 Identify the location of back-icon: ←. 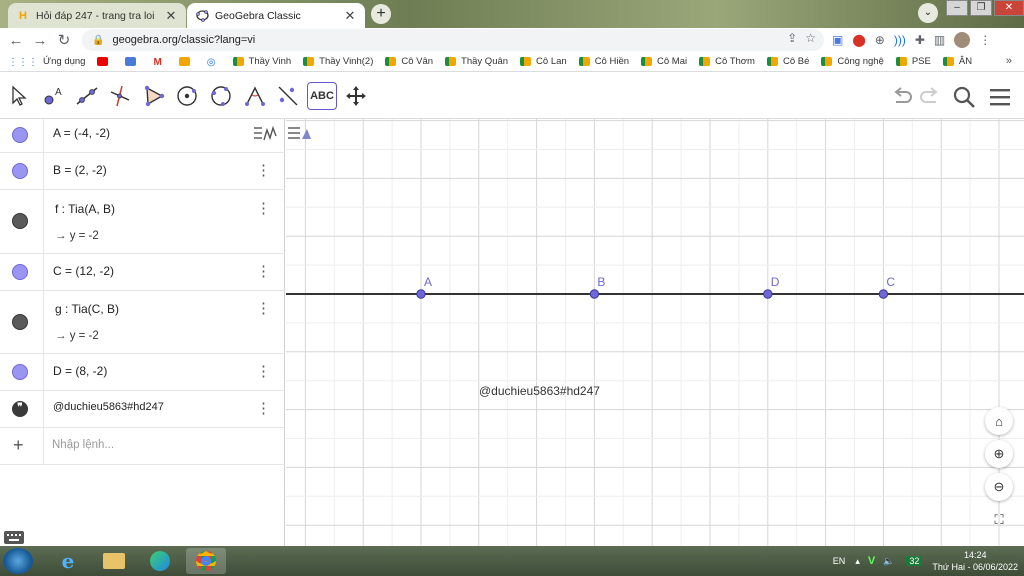
(16, 40).